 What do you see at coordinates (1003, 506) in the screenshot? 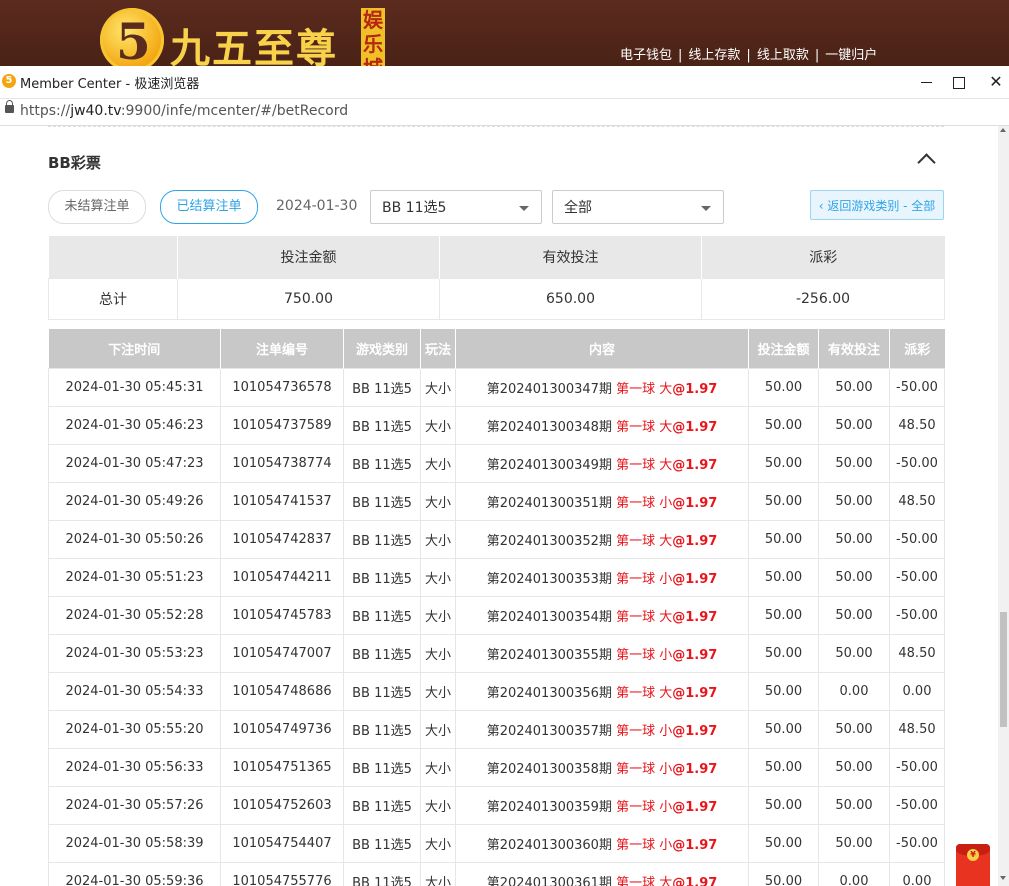
I see `vertical-scrollbar` at bounding box center [1003, 506].